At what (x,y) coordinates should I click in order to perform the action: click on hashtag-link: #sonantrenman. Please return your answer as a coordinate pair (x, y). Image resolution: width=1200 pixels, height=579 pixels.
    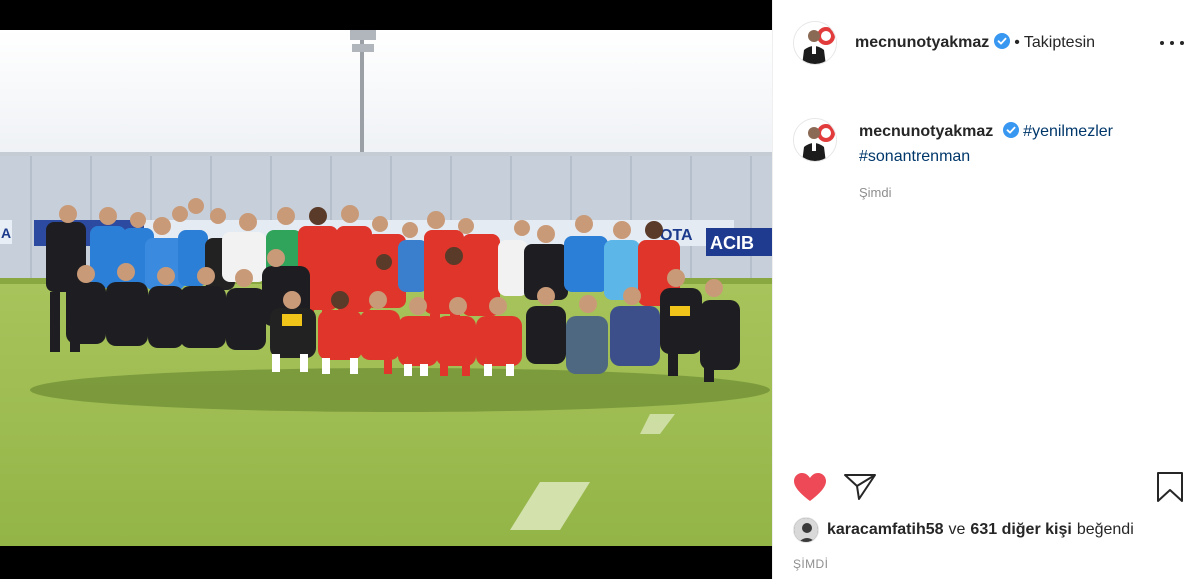
    Looking at the image, I should click on (914, 156).